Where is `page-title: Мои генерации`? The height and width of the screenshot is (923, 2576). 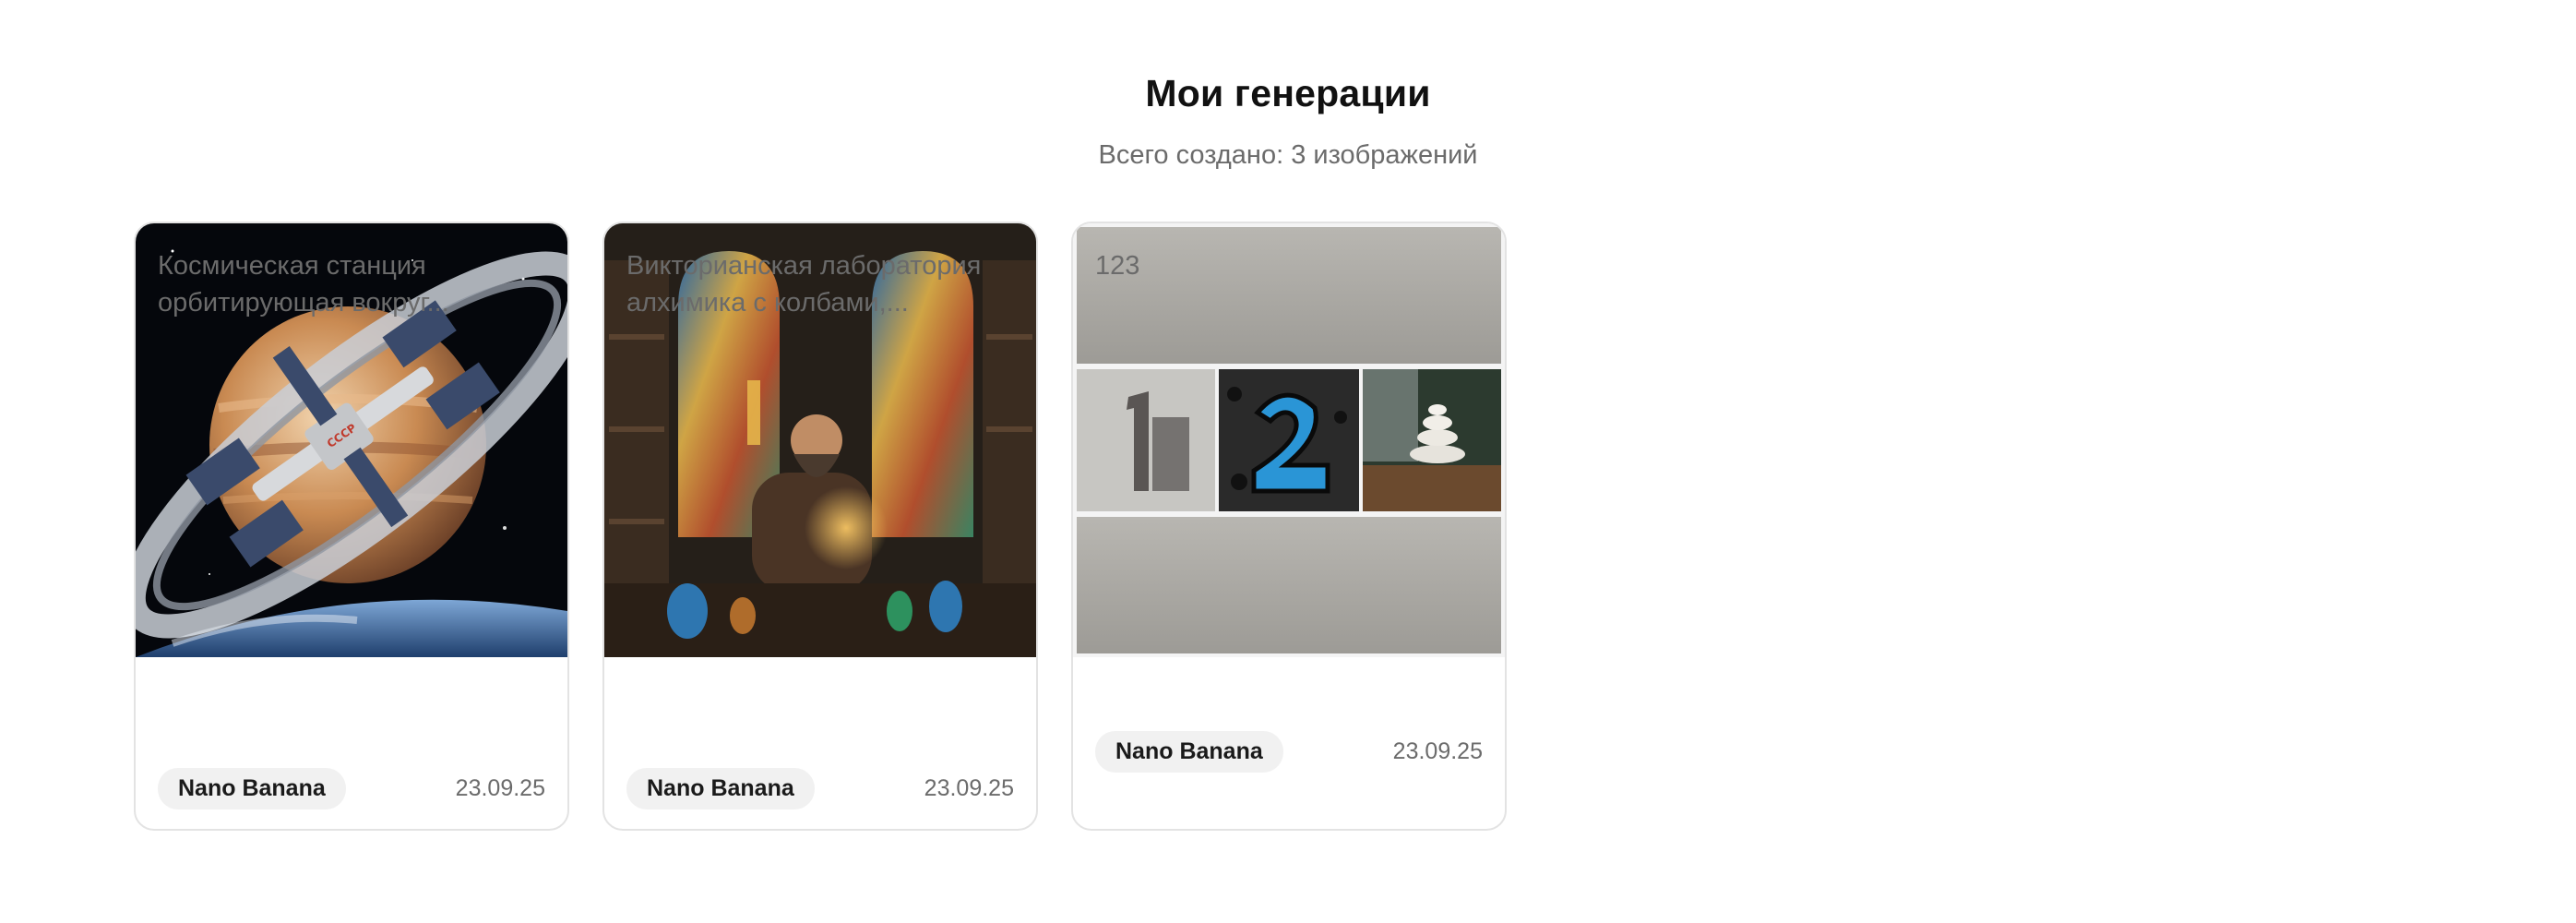 page-title: Мои генерации is located at coordinates (1288, 93).